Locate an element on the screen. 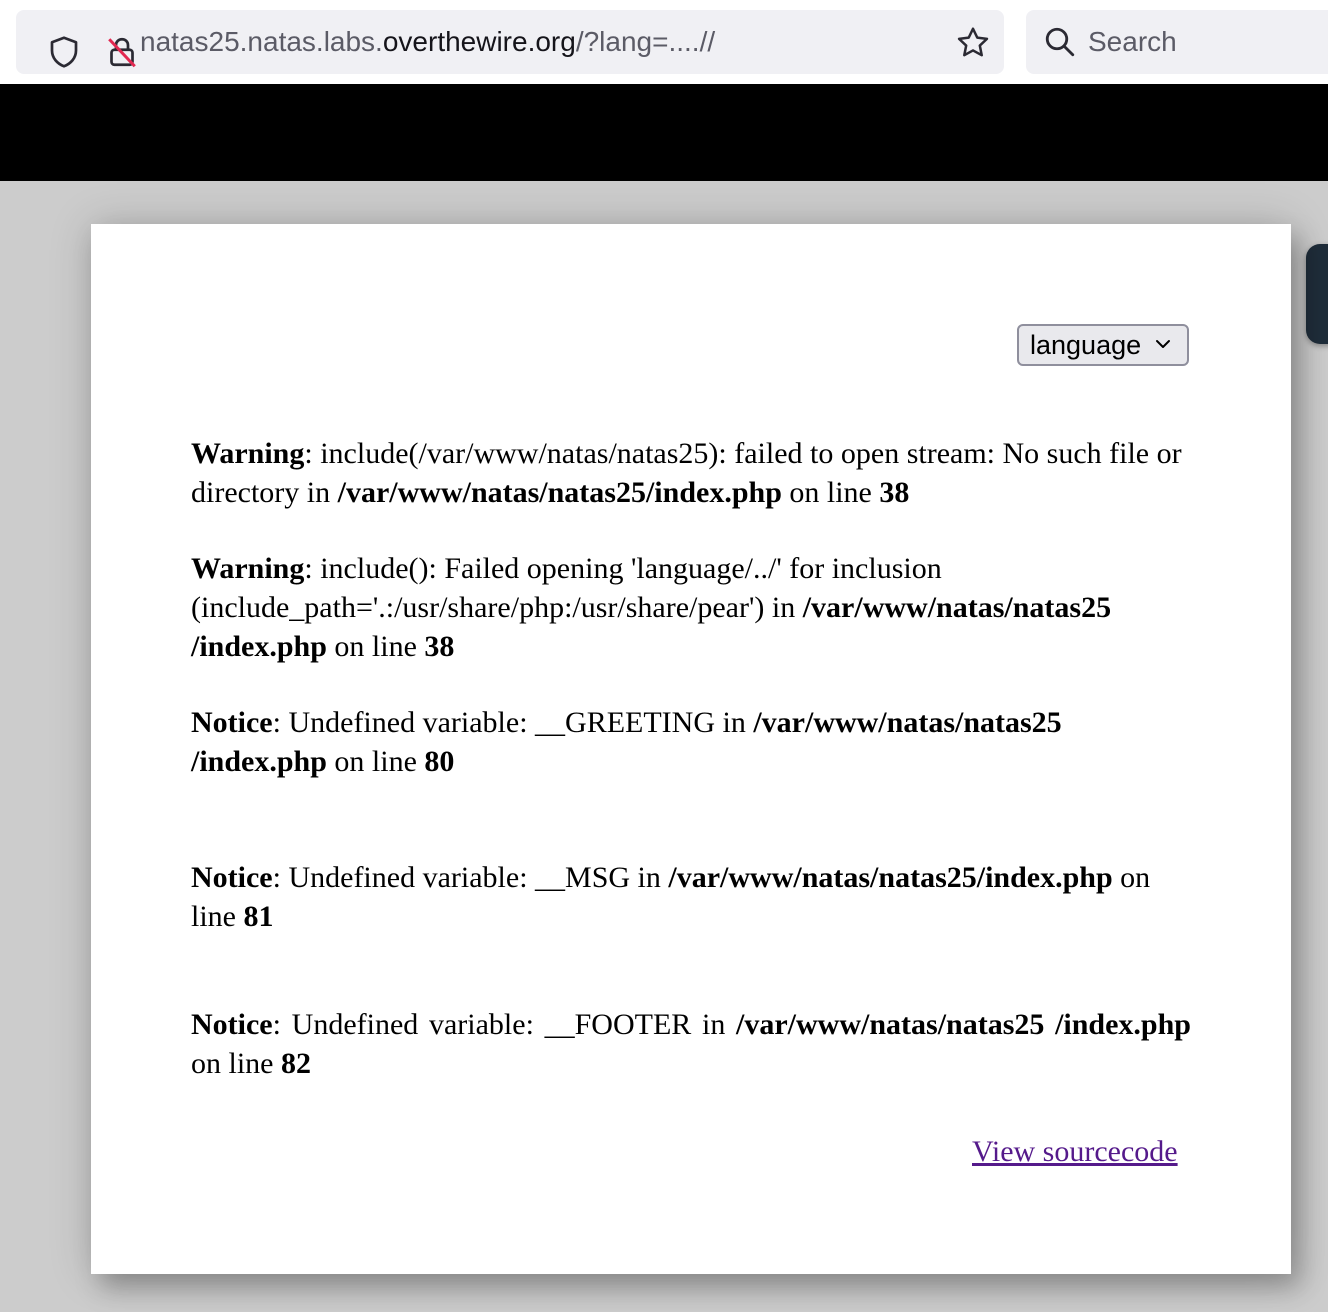  url-domain: overthewire.org is located at coordinates (479, 41).